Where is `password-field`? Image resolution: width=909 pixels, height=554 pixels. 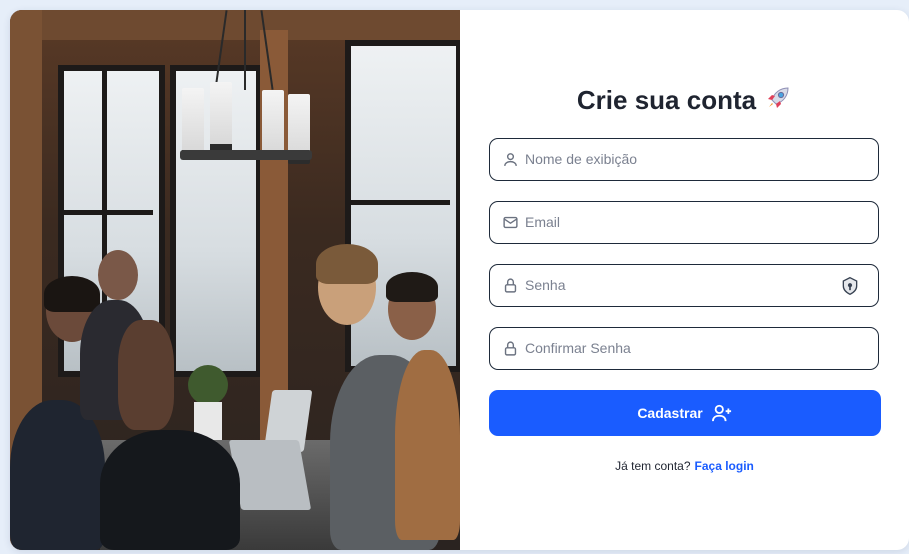
password-field is located at coordinates (684, 285).